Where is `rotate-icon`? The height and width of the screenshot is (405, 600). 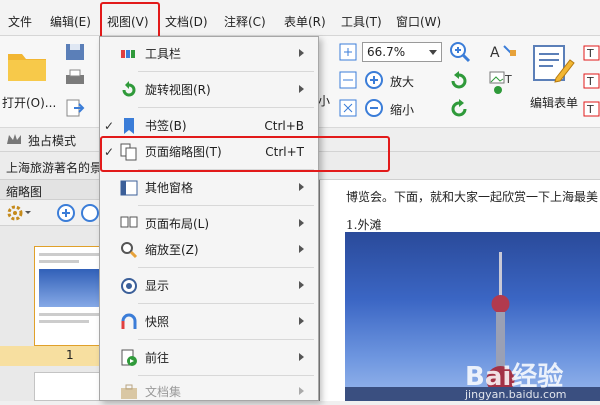 rotate-icon is located at coordinates (129, 90).